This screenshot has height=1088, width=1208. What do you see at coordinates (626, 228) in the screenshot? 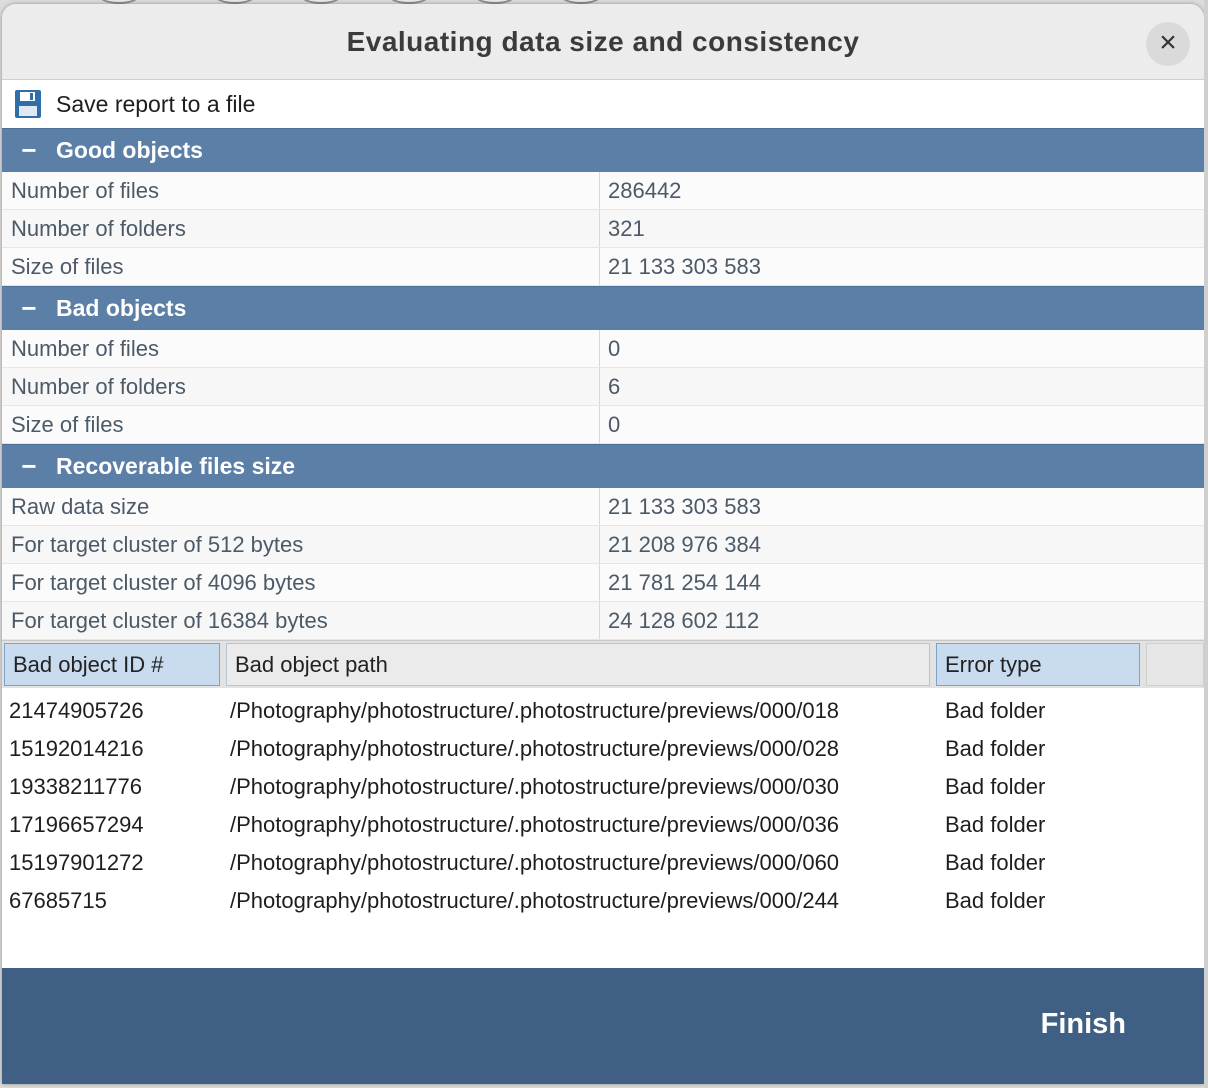
I see `property-value: 321` at bounding box center [626, 228].